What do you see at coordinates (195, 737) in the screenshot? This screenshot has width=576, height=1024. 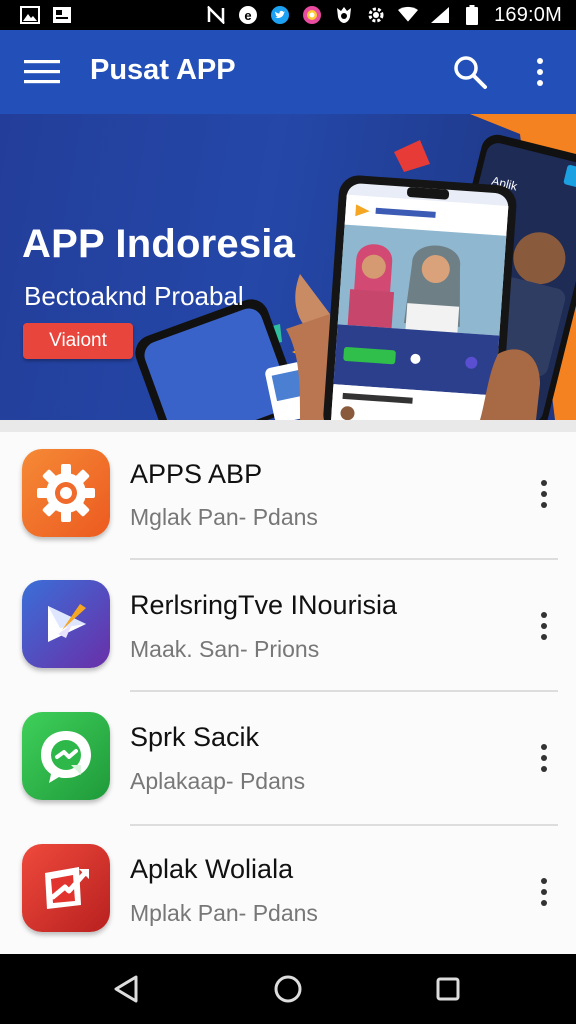 I see `app-name: Sprk Sacik` at bounding box center [195, 737].